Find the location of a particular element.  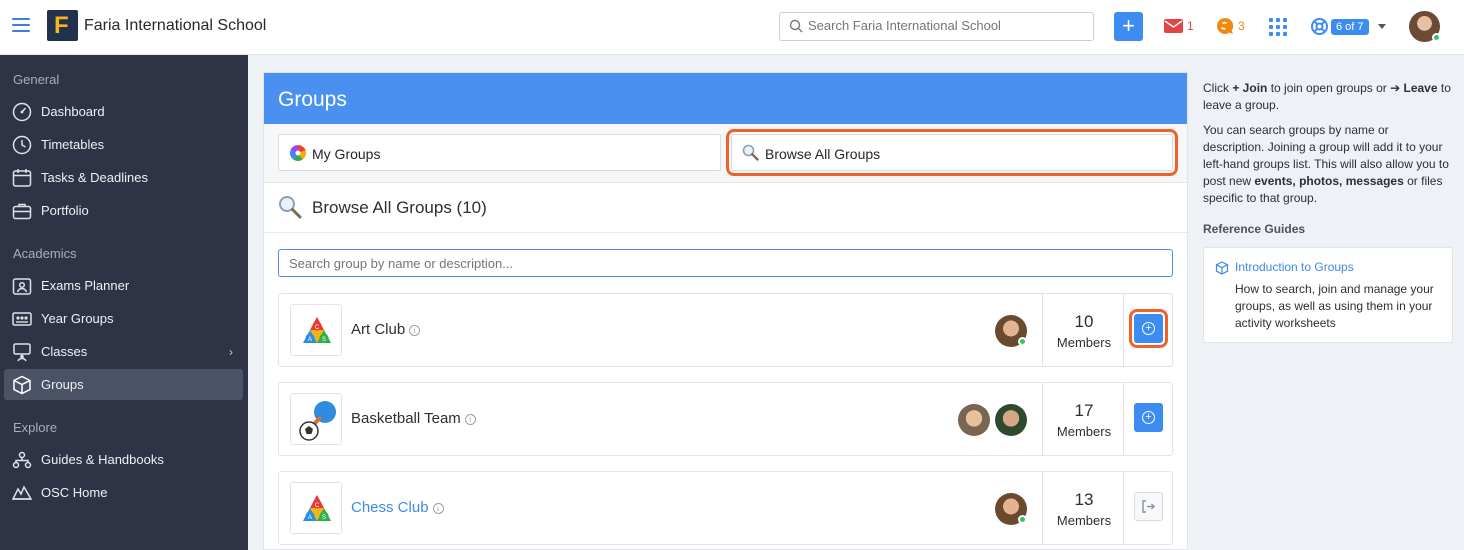

add-button: + is located at coordinates (1128, 26).